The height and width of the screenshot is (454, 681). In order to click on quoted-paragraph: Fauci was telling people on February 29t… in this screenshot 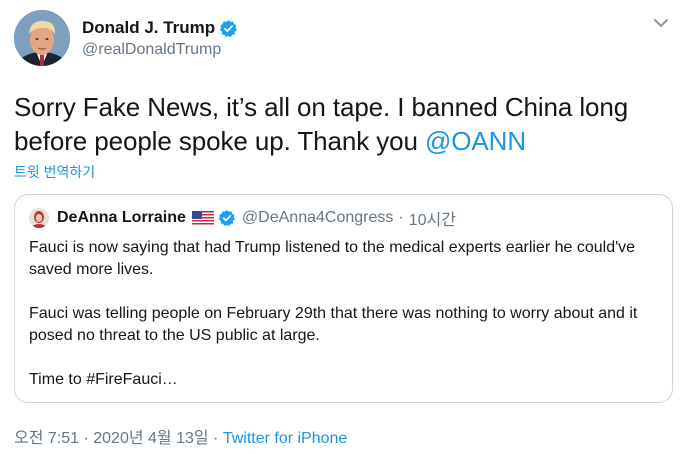, I will do `click(333, 324)`.